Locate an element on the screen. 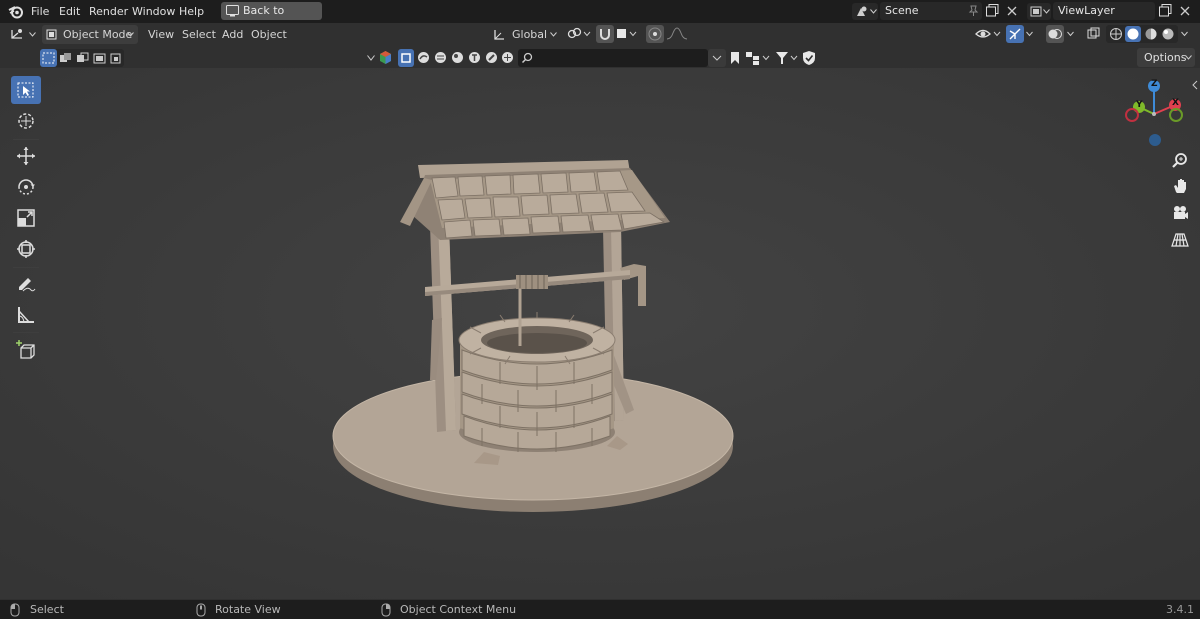 The width and height of the screenshot is (1200, 619). text-object-icon is located at coordinates (474, 57).